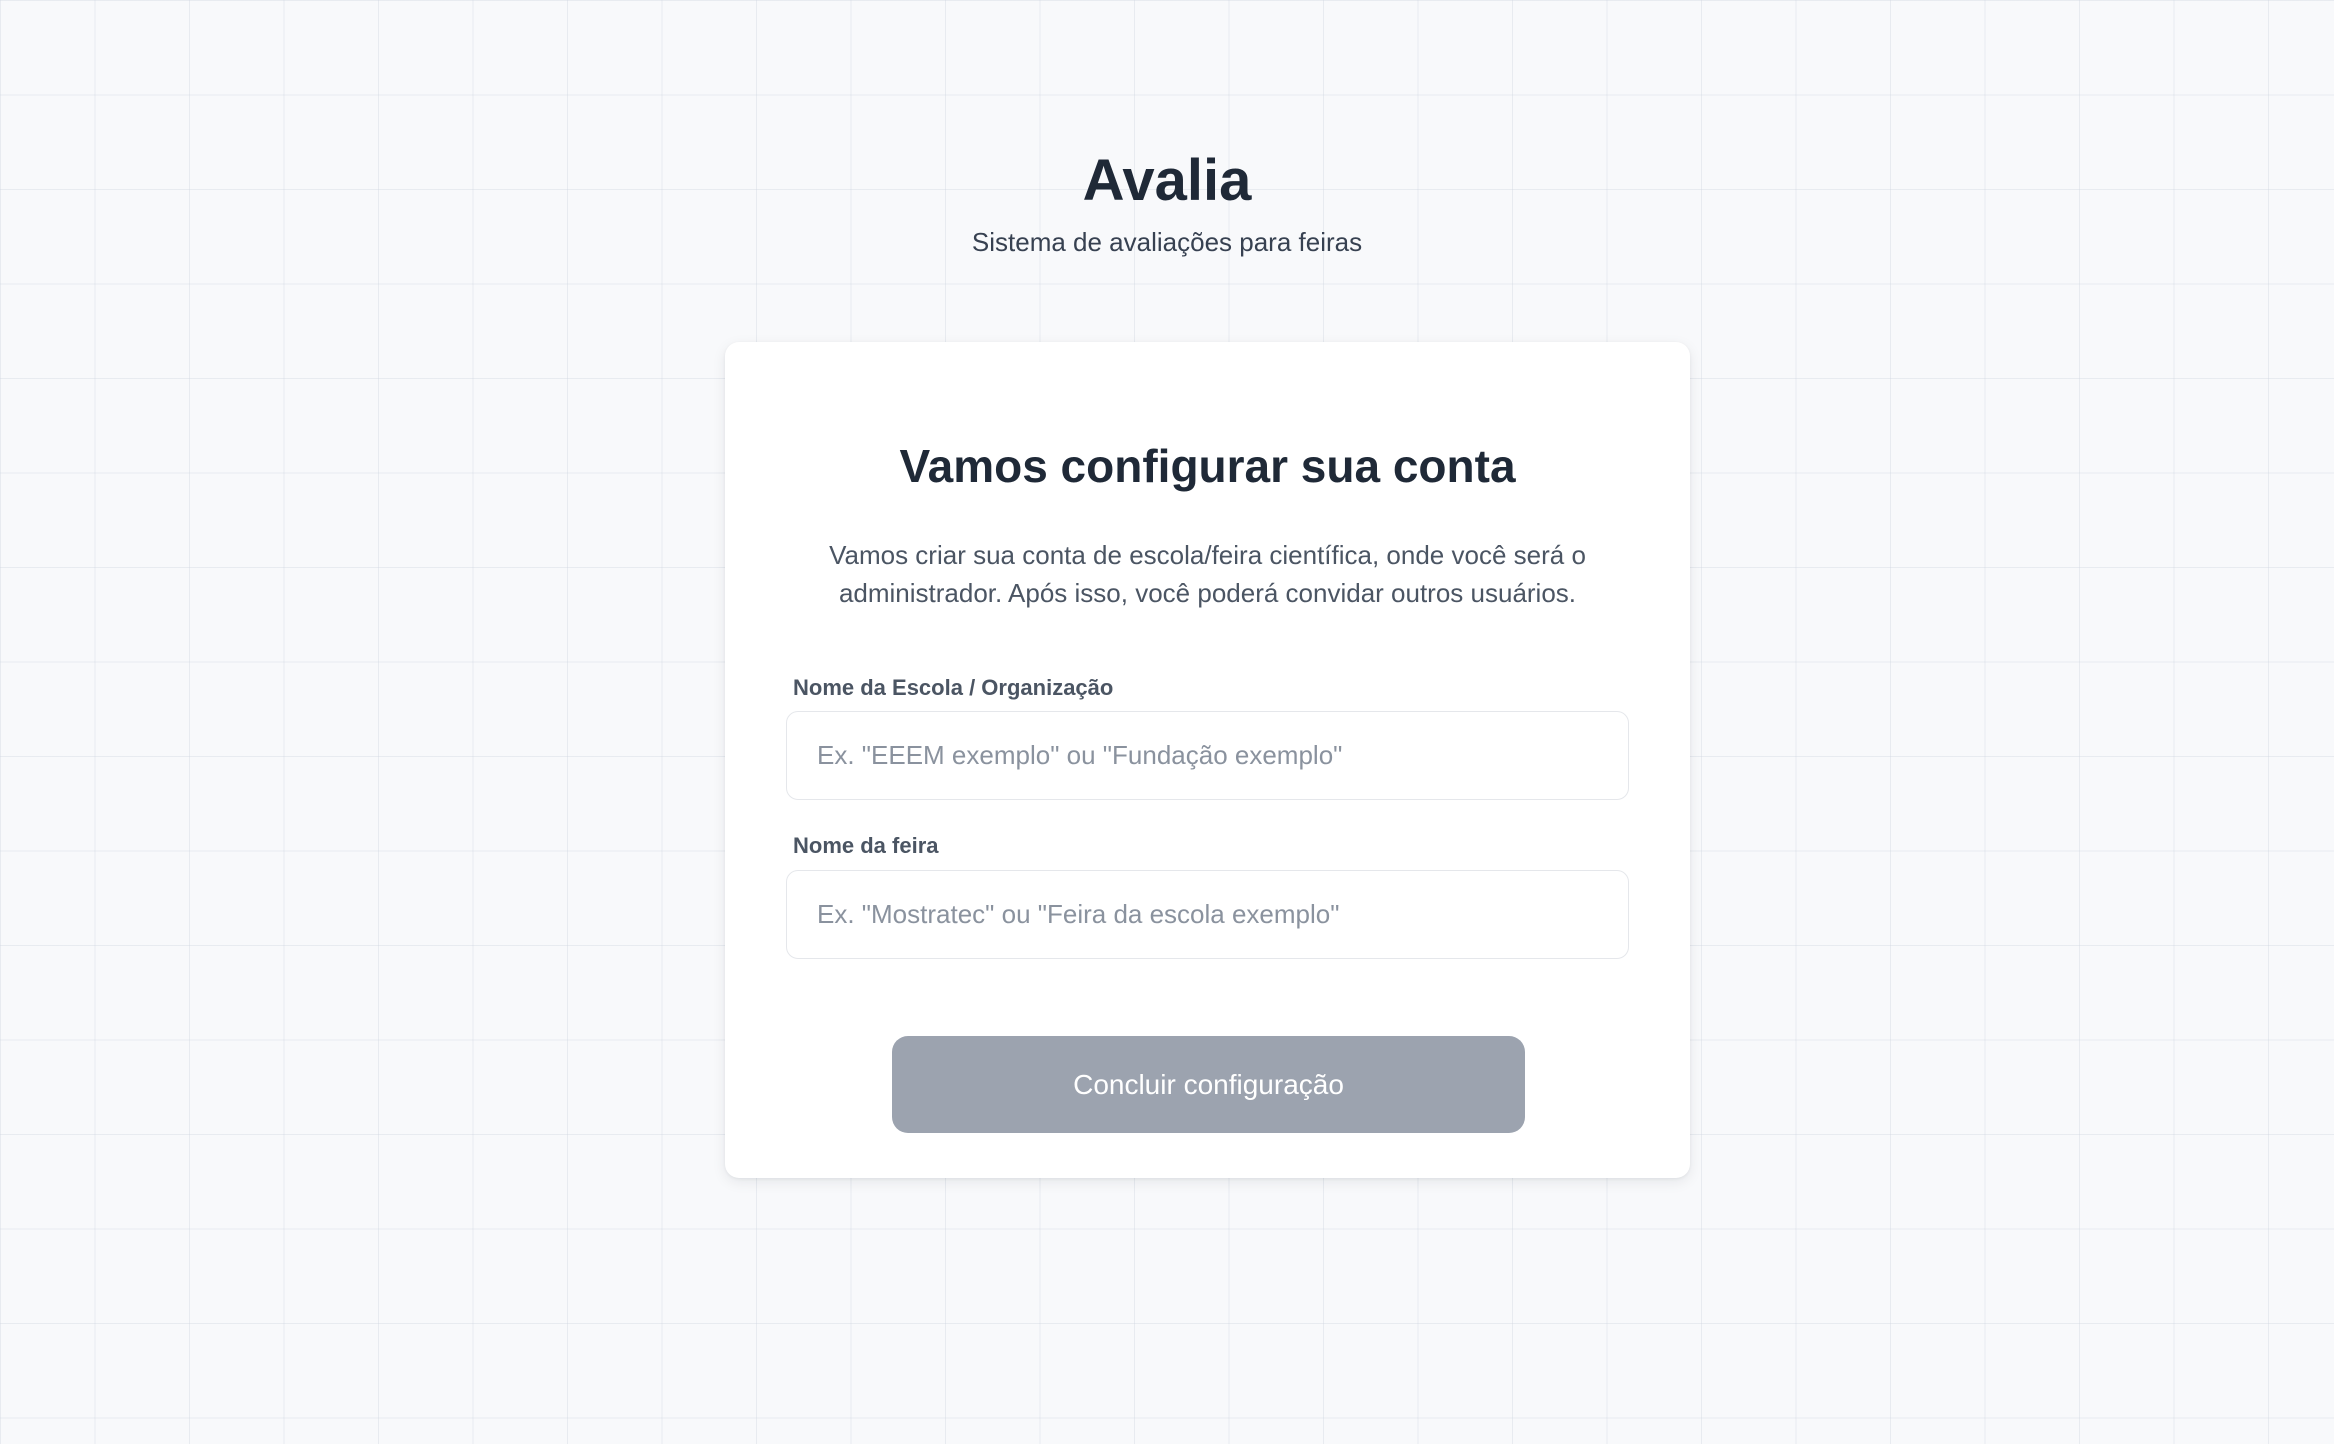  Describe the element at coordinates (1208, 1084) in the screenshot. I see `complete-setup-button: Concluir configuração` at that location.